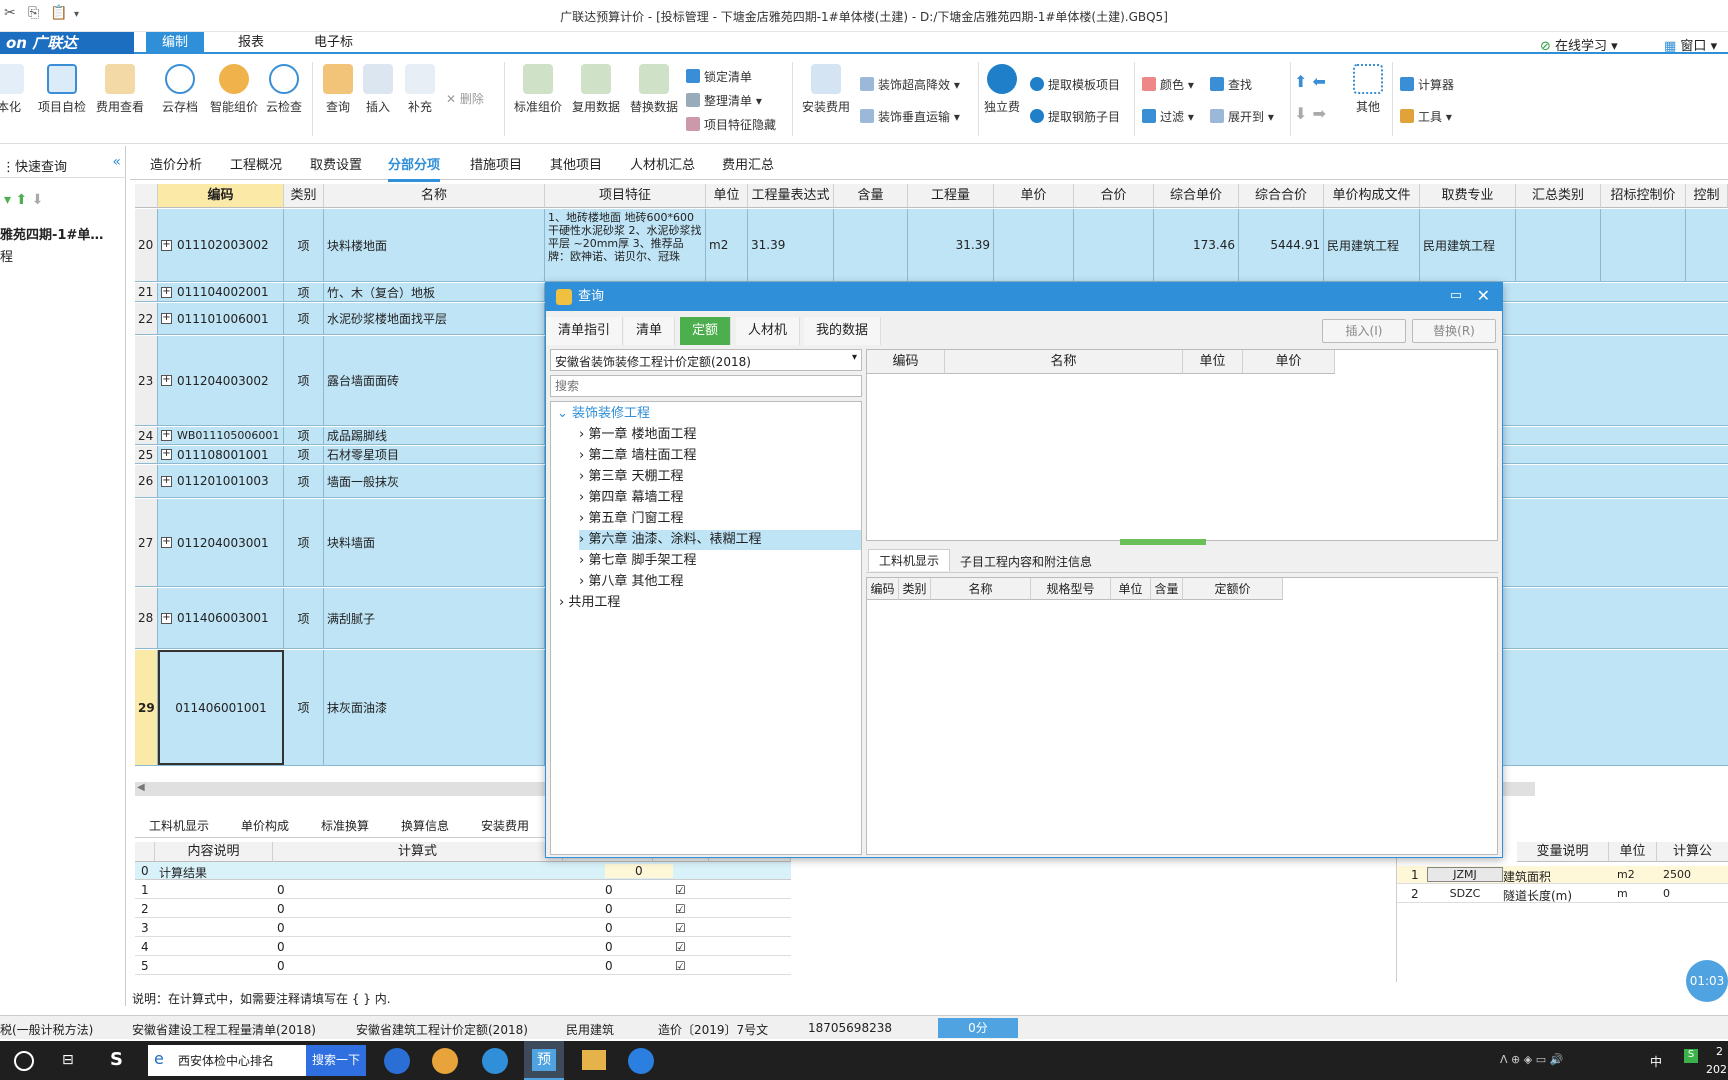  I want to click on project-check-button: 项目自检, so click(62, 89).